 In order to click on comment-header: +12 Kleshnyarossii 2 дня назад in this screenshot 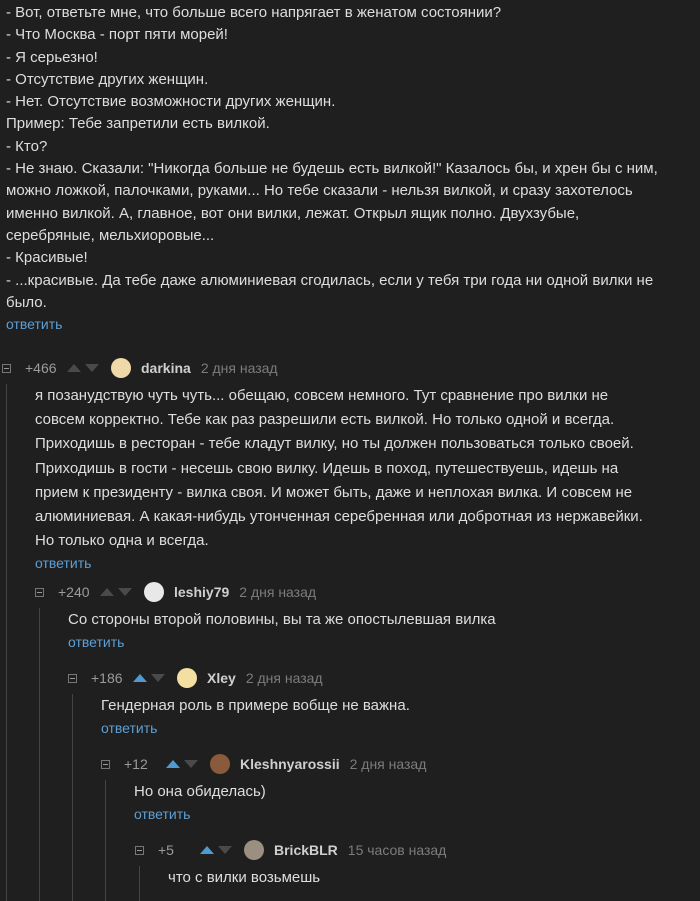, I will do `click(397, 764)`.